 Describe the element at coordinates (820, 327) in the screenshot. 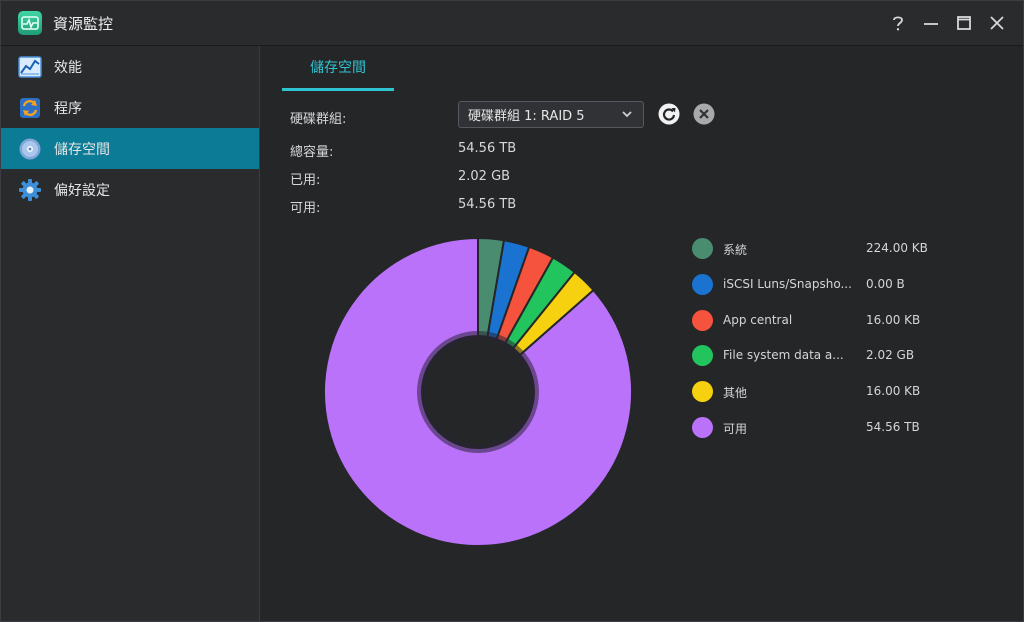

I see `legend-item: App central 16.00 KB` at that location.